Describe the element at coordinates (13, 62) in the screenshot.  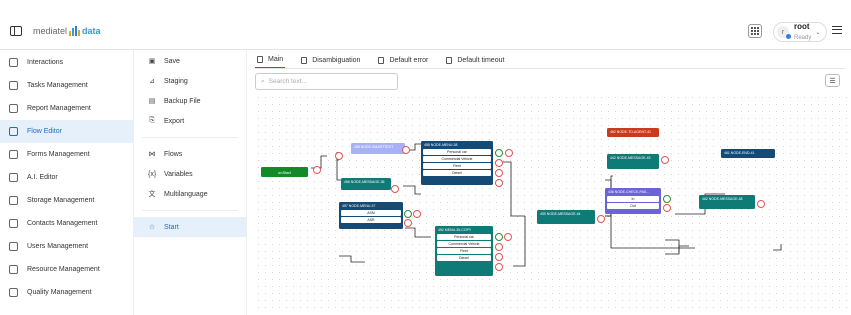
I see `phone-icon` at that location.